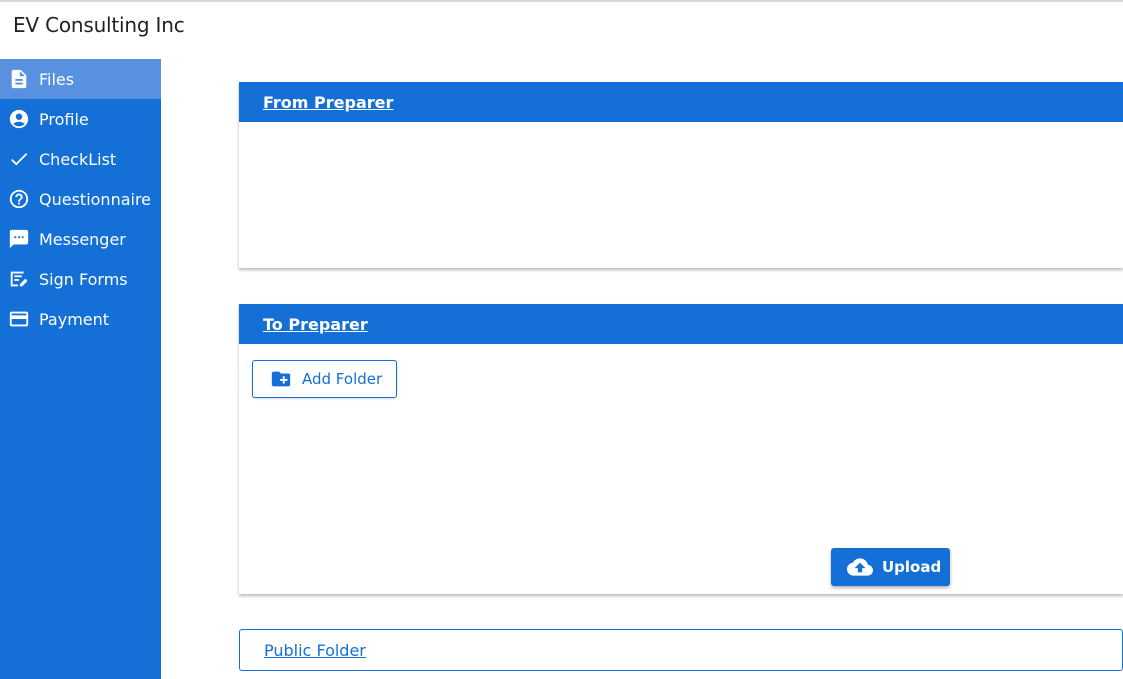  I want to click on upload-button: Upload, so click(890, 567).